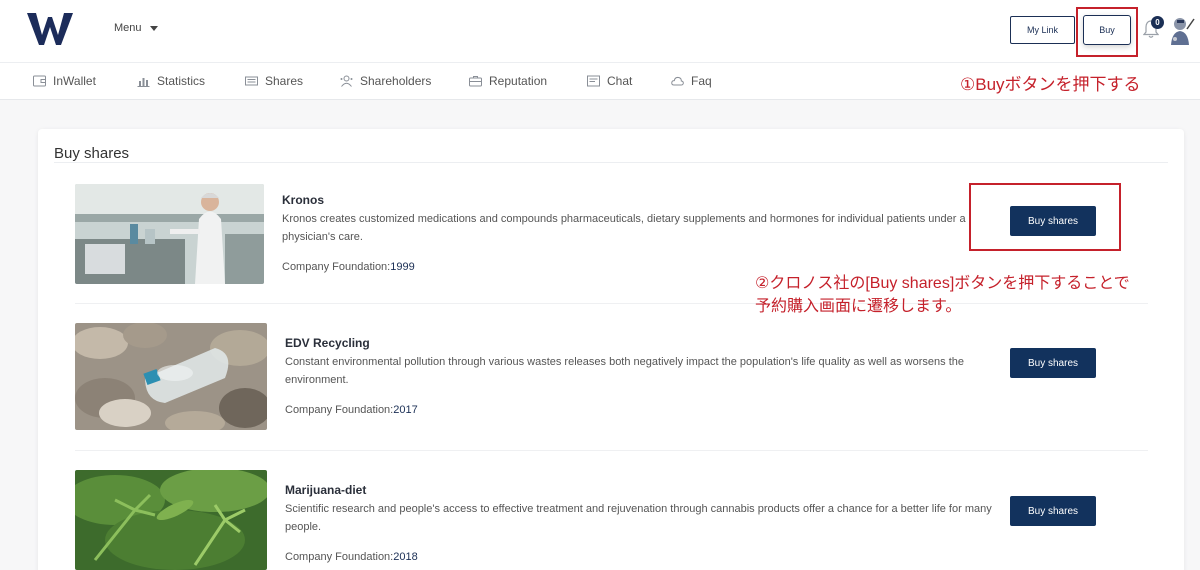 This screenshot has height=570, width=1200. Describe the element at coordinates (181, 81) in the screenshot. I see `nav-item-label: Statistics` at that location.